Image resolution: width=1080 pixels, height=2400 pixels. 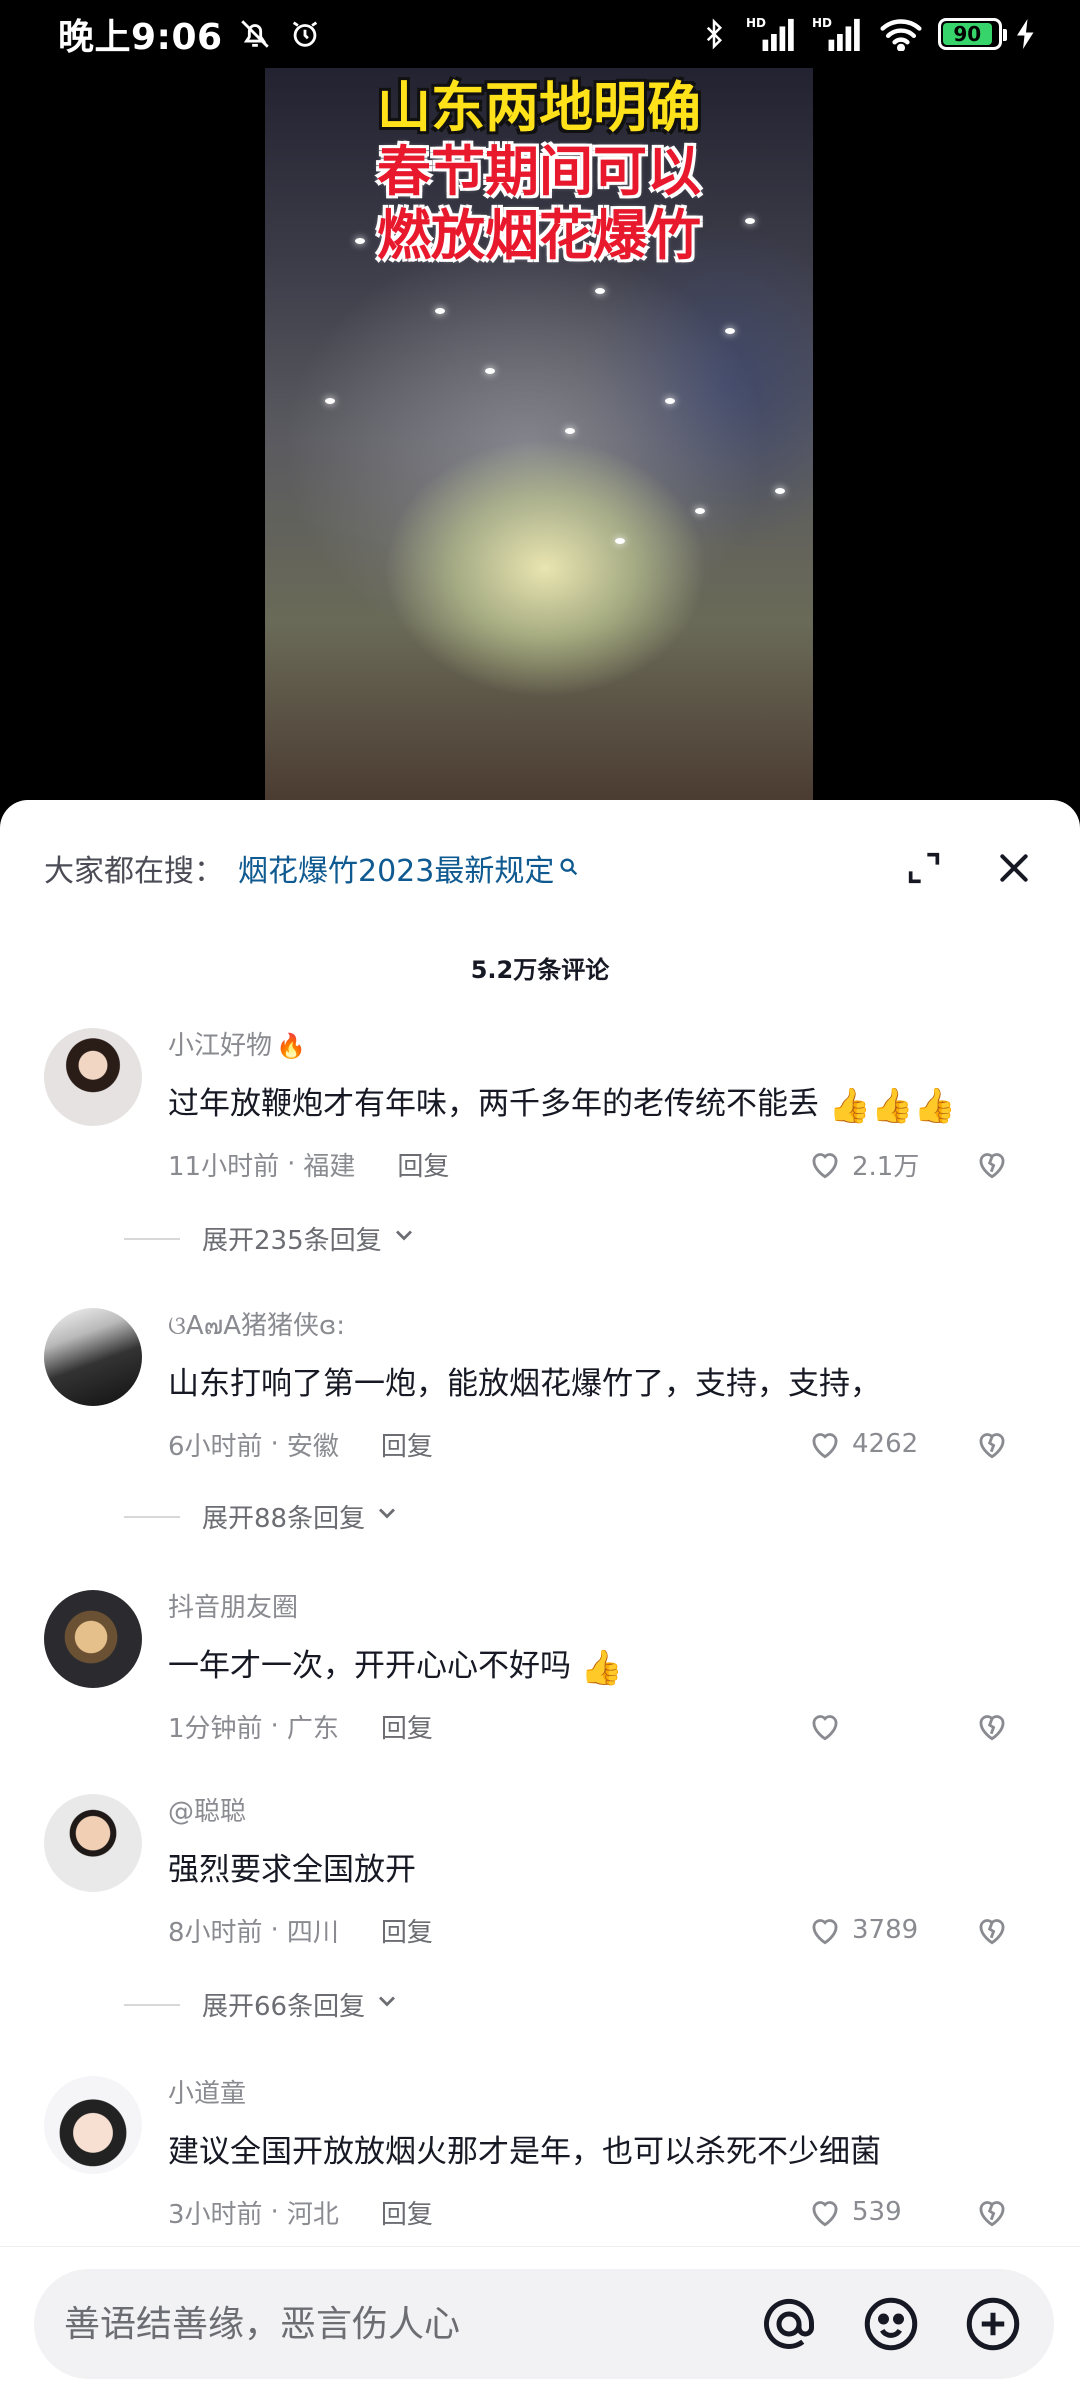 I want to click on comment-text: 山东打响了第一炮，能放烟花爆竹了，支持，支持，, so click(x=602, y=1384).